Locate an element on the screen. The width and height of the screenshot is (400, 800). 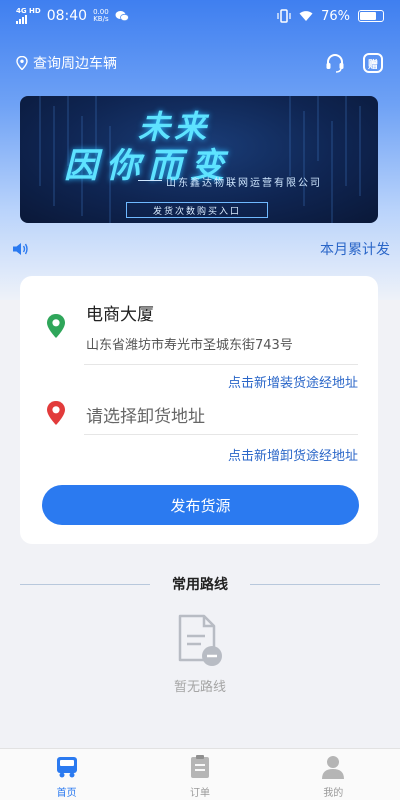
gift-button: 赠 is located at coordinates (373, 63).